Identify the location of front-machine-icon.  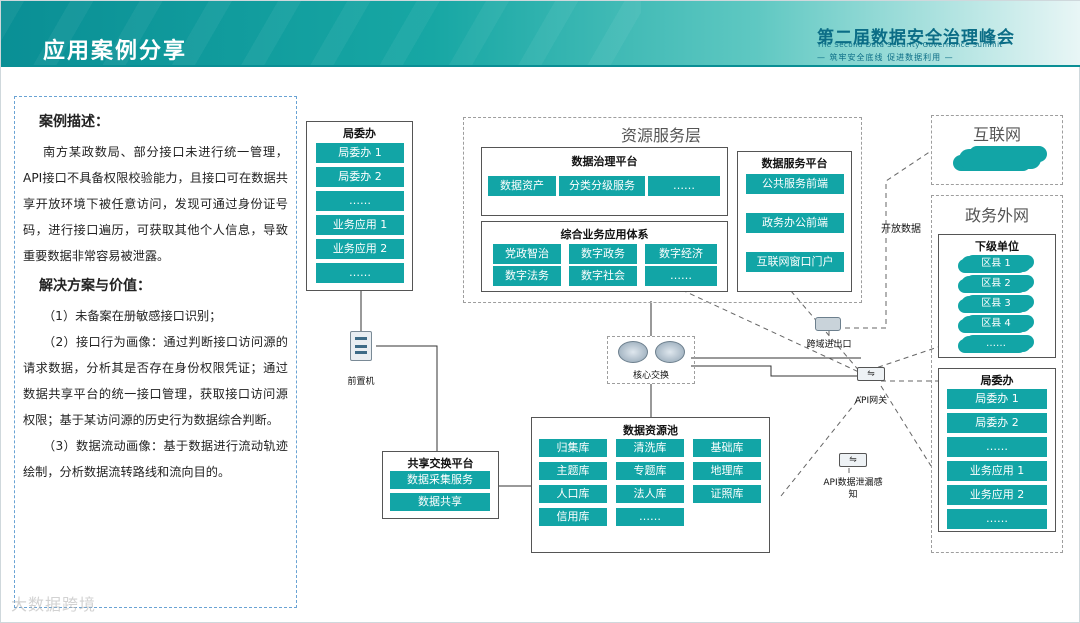
(361, 346).